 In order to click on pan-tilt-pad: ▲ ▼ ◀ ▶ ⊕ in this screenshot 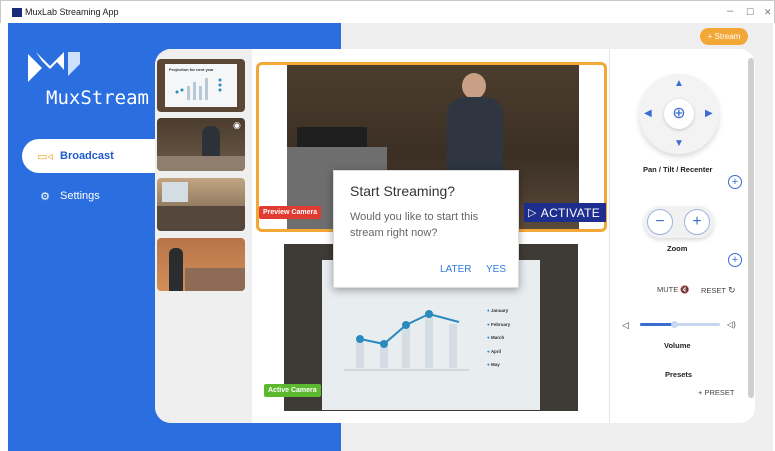, I will do `click(679, 114)`.